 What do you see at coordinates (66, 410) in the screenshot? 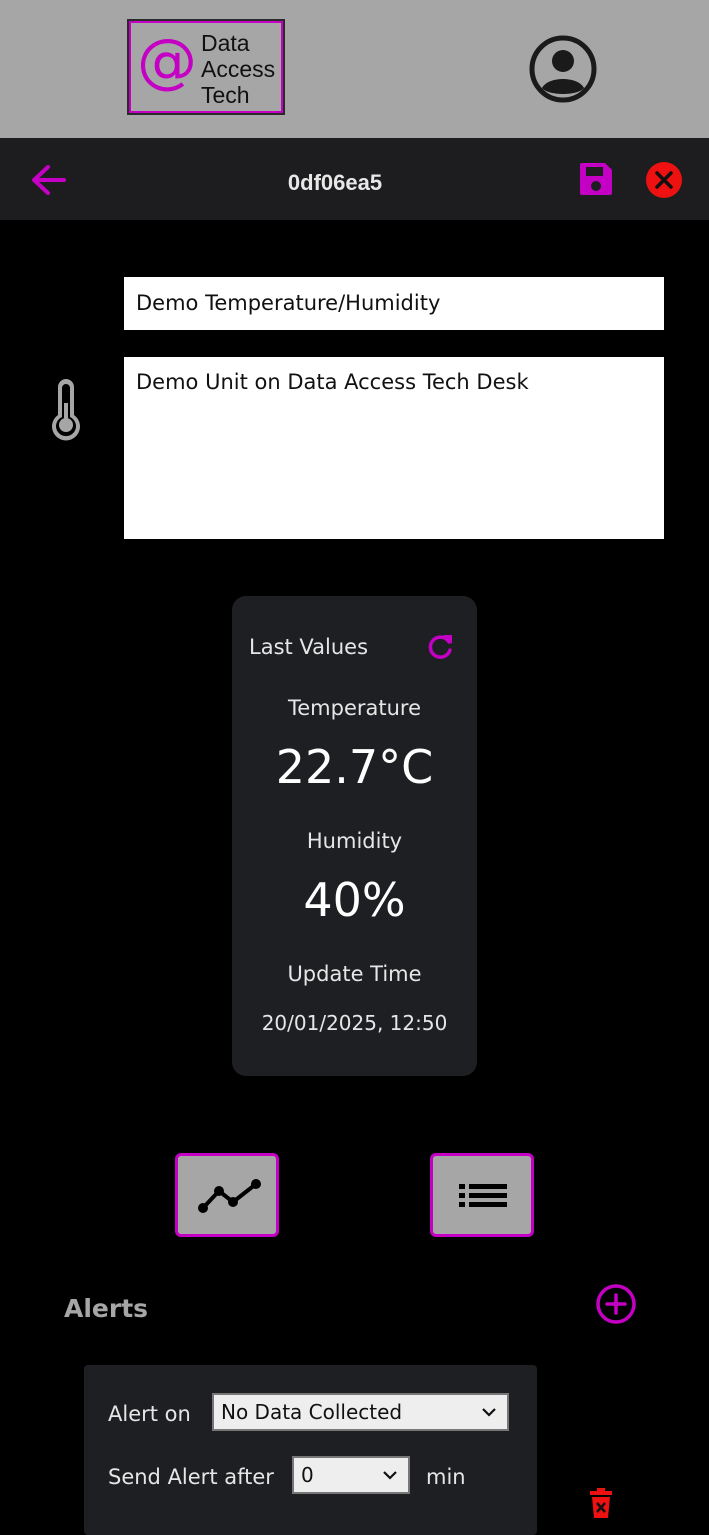
I see `thermometer-icon` at bounding box center [66, 410].